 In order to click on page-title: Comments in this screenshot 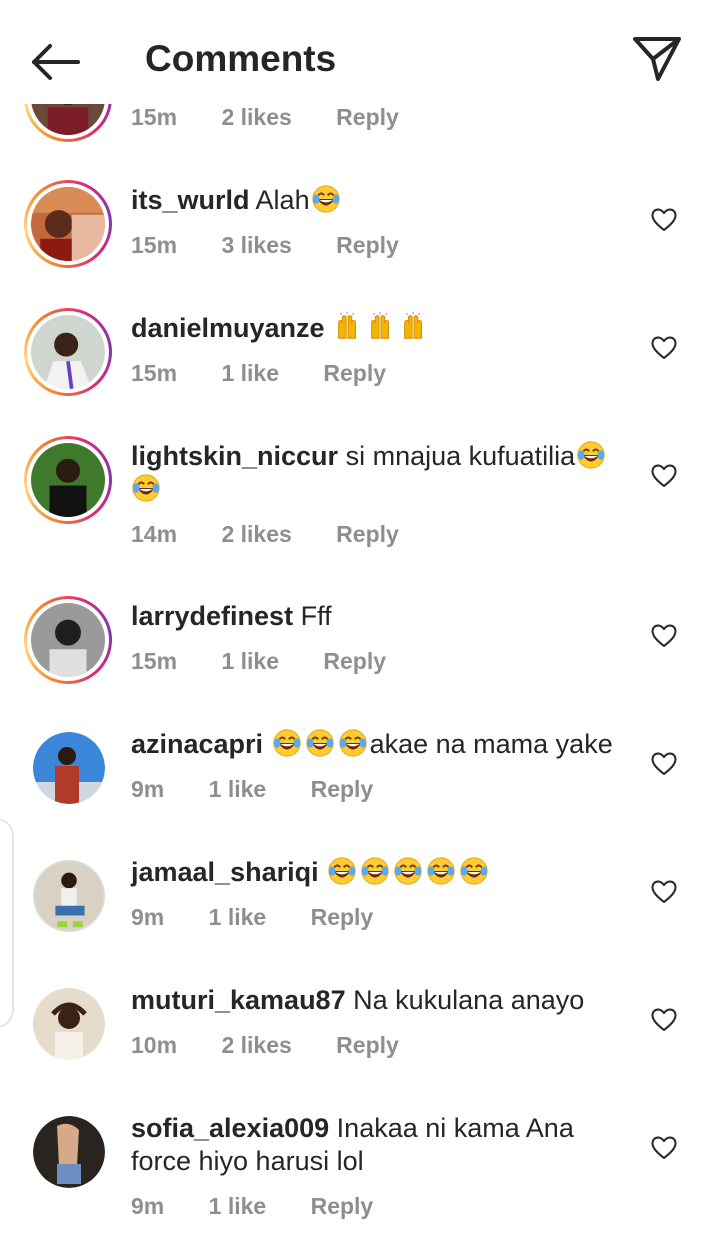, I will do `click(241, 58)`.